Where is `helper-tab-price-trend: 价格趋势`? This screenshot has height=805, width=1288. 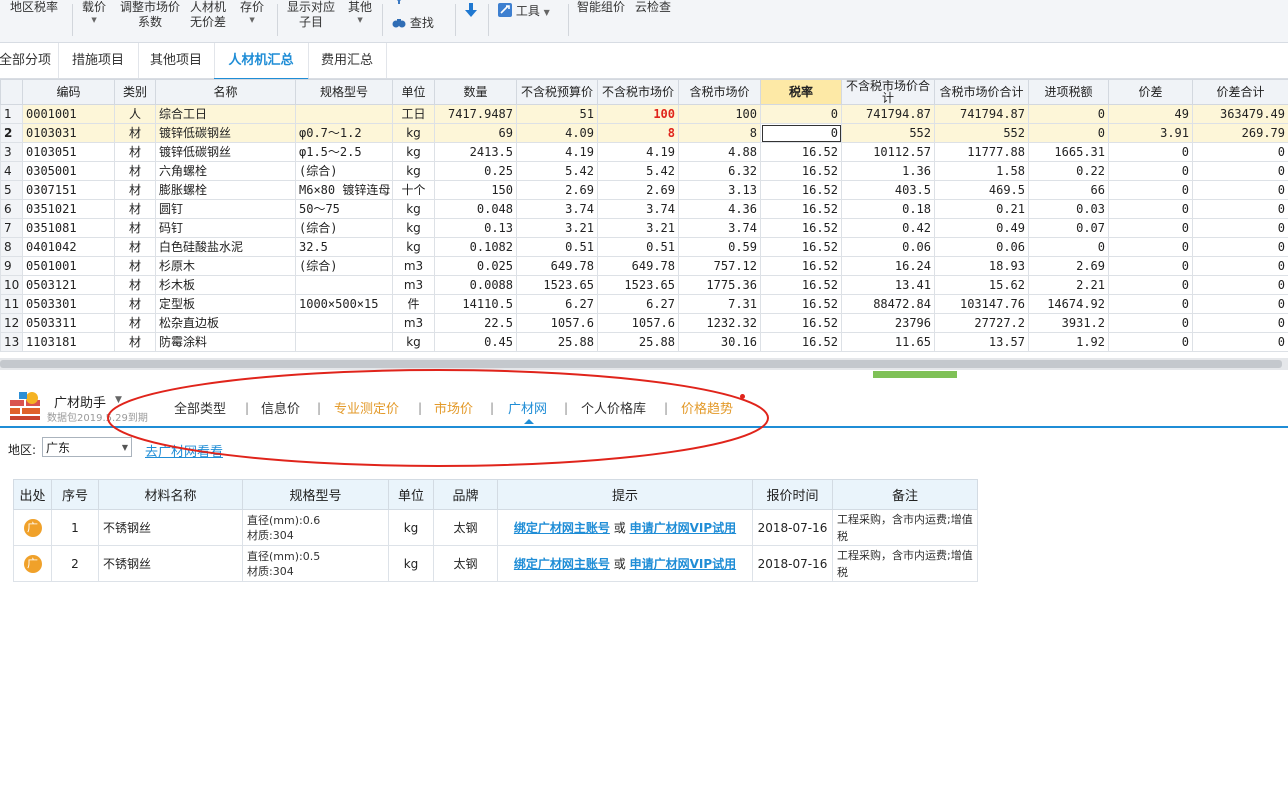
helper-tab-price-trend: 价格趋势 is located at coordinates (707, 407).